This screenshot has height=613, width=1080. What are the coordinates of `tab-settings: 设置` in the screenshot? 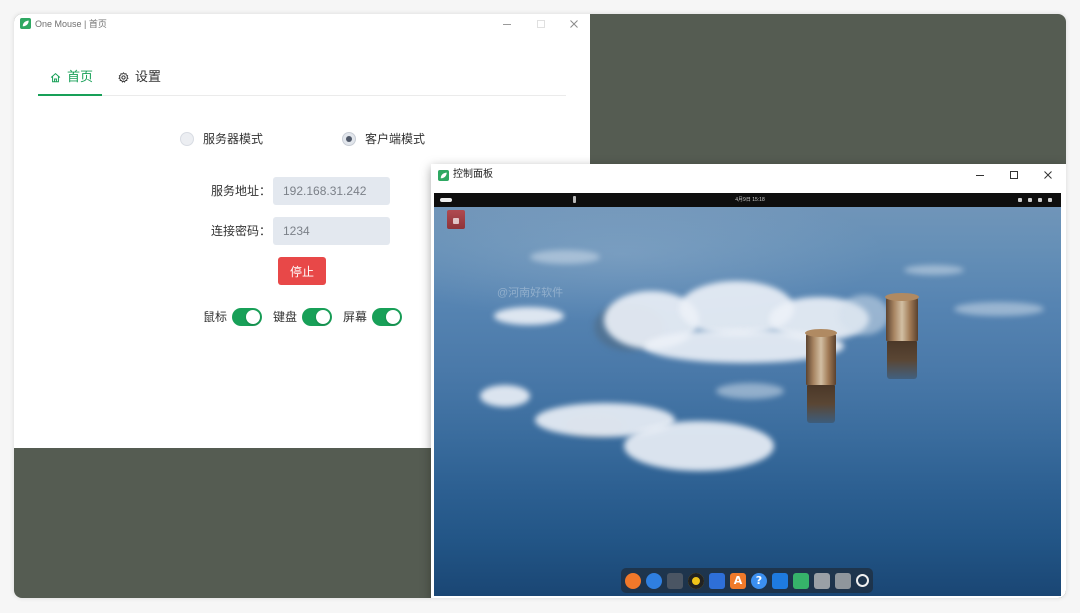 It's located at (139, 77).